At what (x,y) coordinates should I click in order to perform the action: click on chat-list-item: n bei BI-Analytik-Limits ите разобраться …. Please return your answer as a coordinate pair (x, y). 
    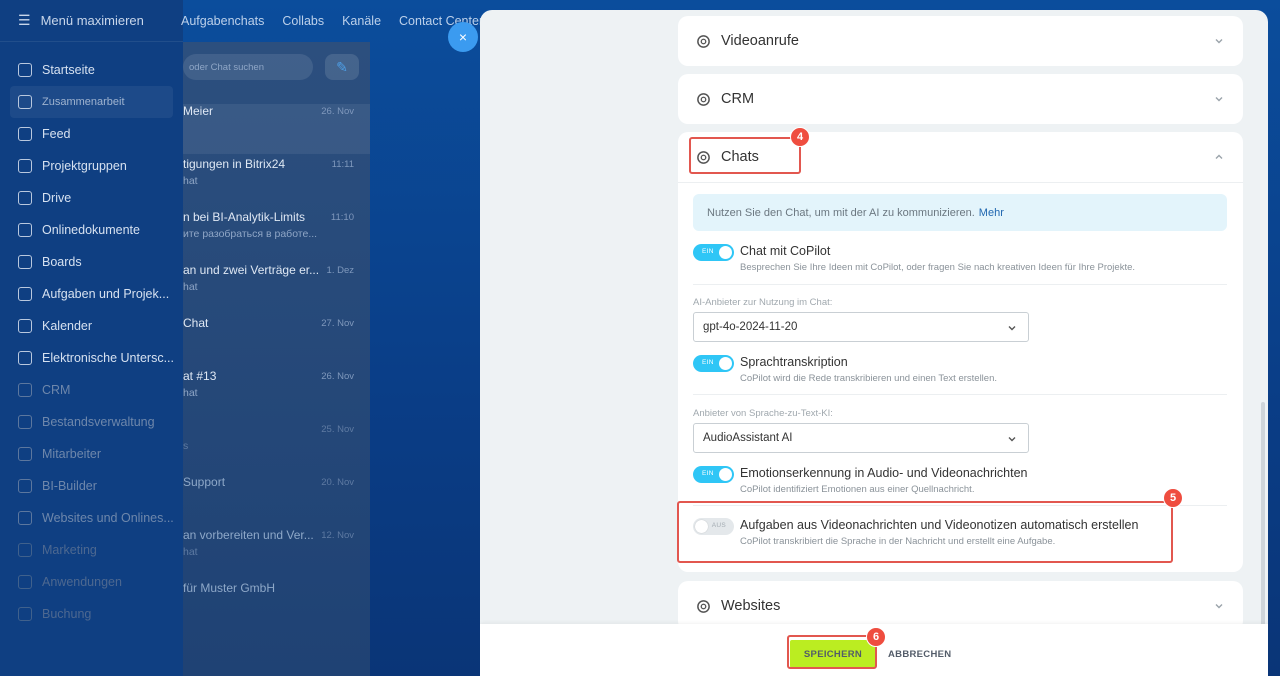
    Looking at the image, I should click on (276, 235).